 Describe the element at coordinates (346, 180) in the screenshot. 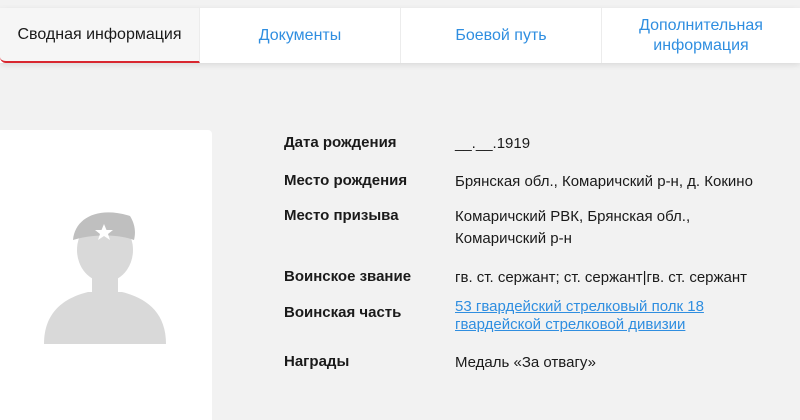

I see `birth-place-label: Место рождения` at that location.